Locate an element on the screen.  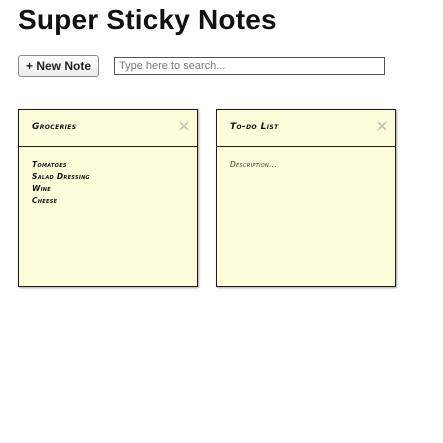
note-line: Wine is located at coordinates (41, 188).